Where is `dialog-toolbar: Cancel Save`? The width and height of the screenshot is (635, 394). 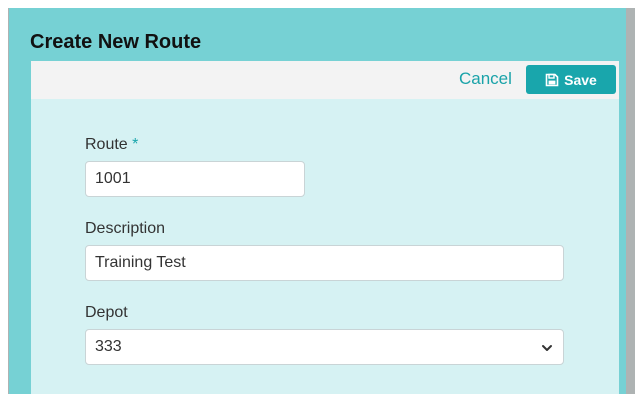
dialog-toolbar: Cancel Save is located at coordinates (325, 80).